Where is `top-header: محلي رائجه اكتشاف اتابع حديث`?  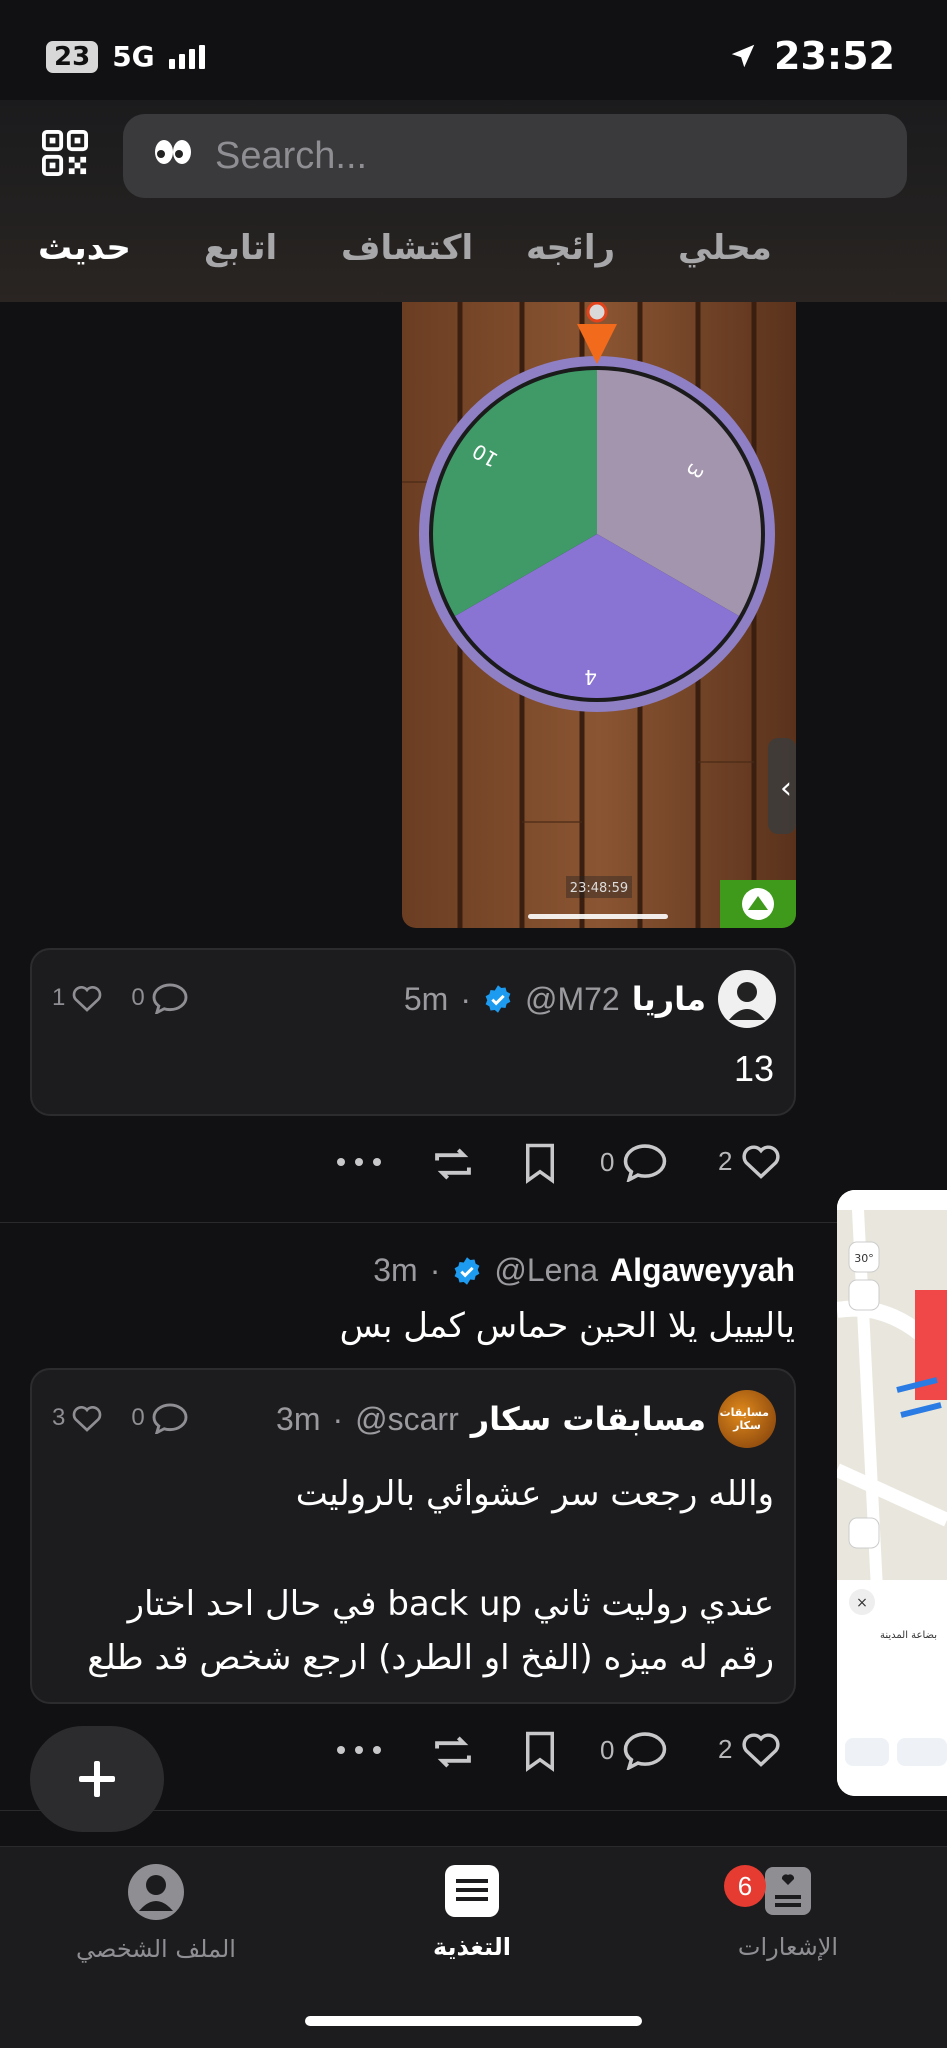
top-header: محلي رائجه اكتشاف اتابع حديث is located at coordinates (473, 201).